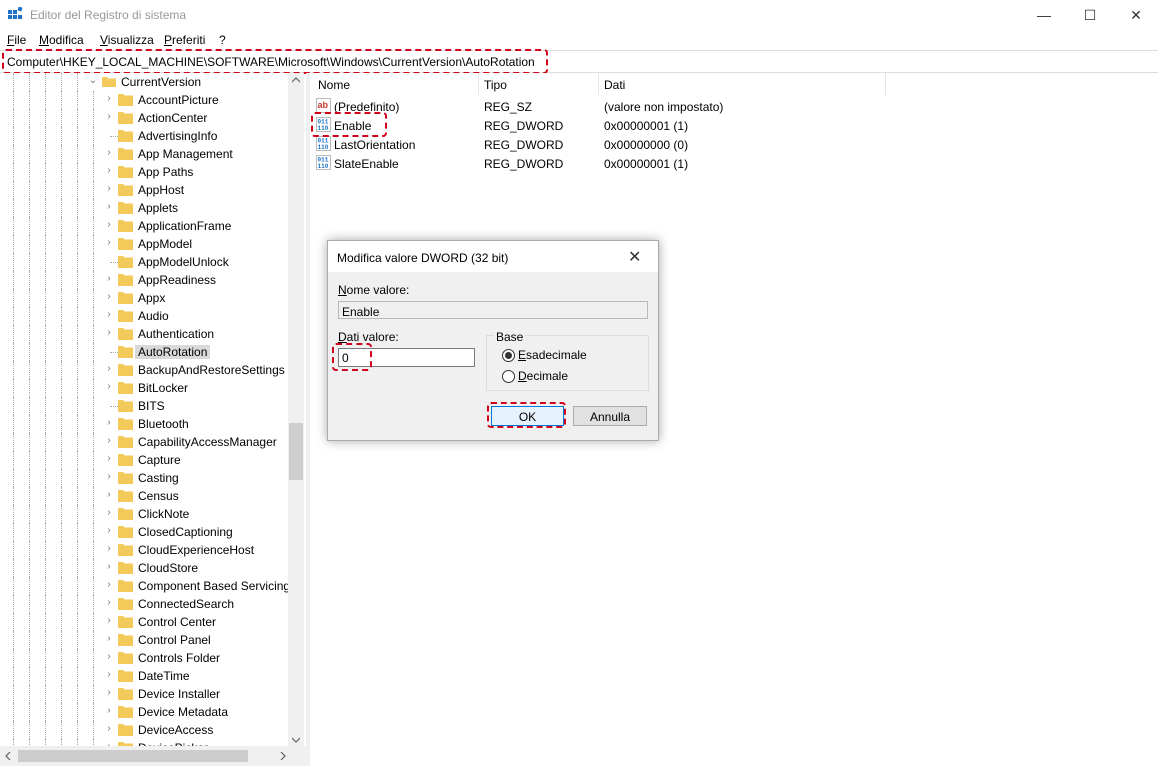 This screenshot has width=1160, height=768. I want to click on radio-decimal-label: Decimale, so click(543, 376).